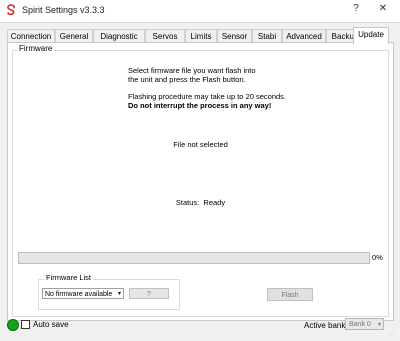  Describe the element at coordinates (304, 36) in the screenshot. I see `tab-advanced: Advanced` at that location.